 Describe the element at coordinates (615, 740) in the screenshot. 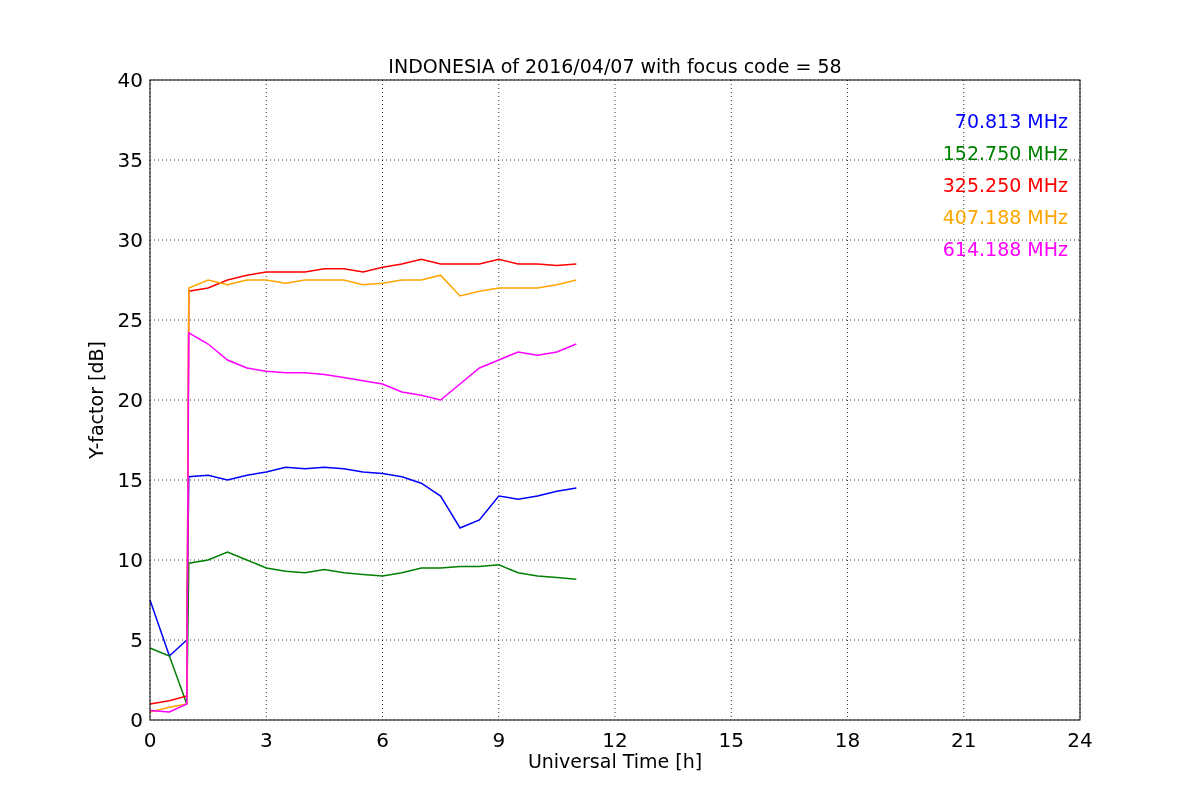

I see `tick-label: 12` at that location.